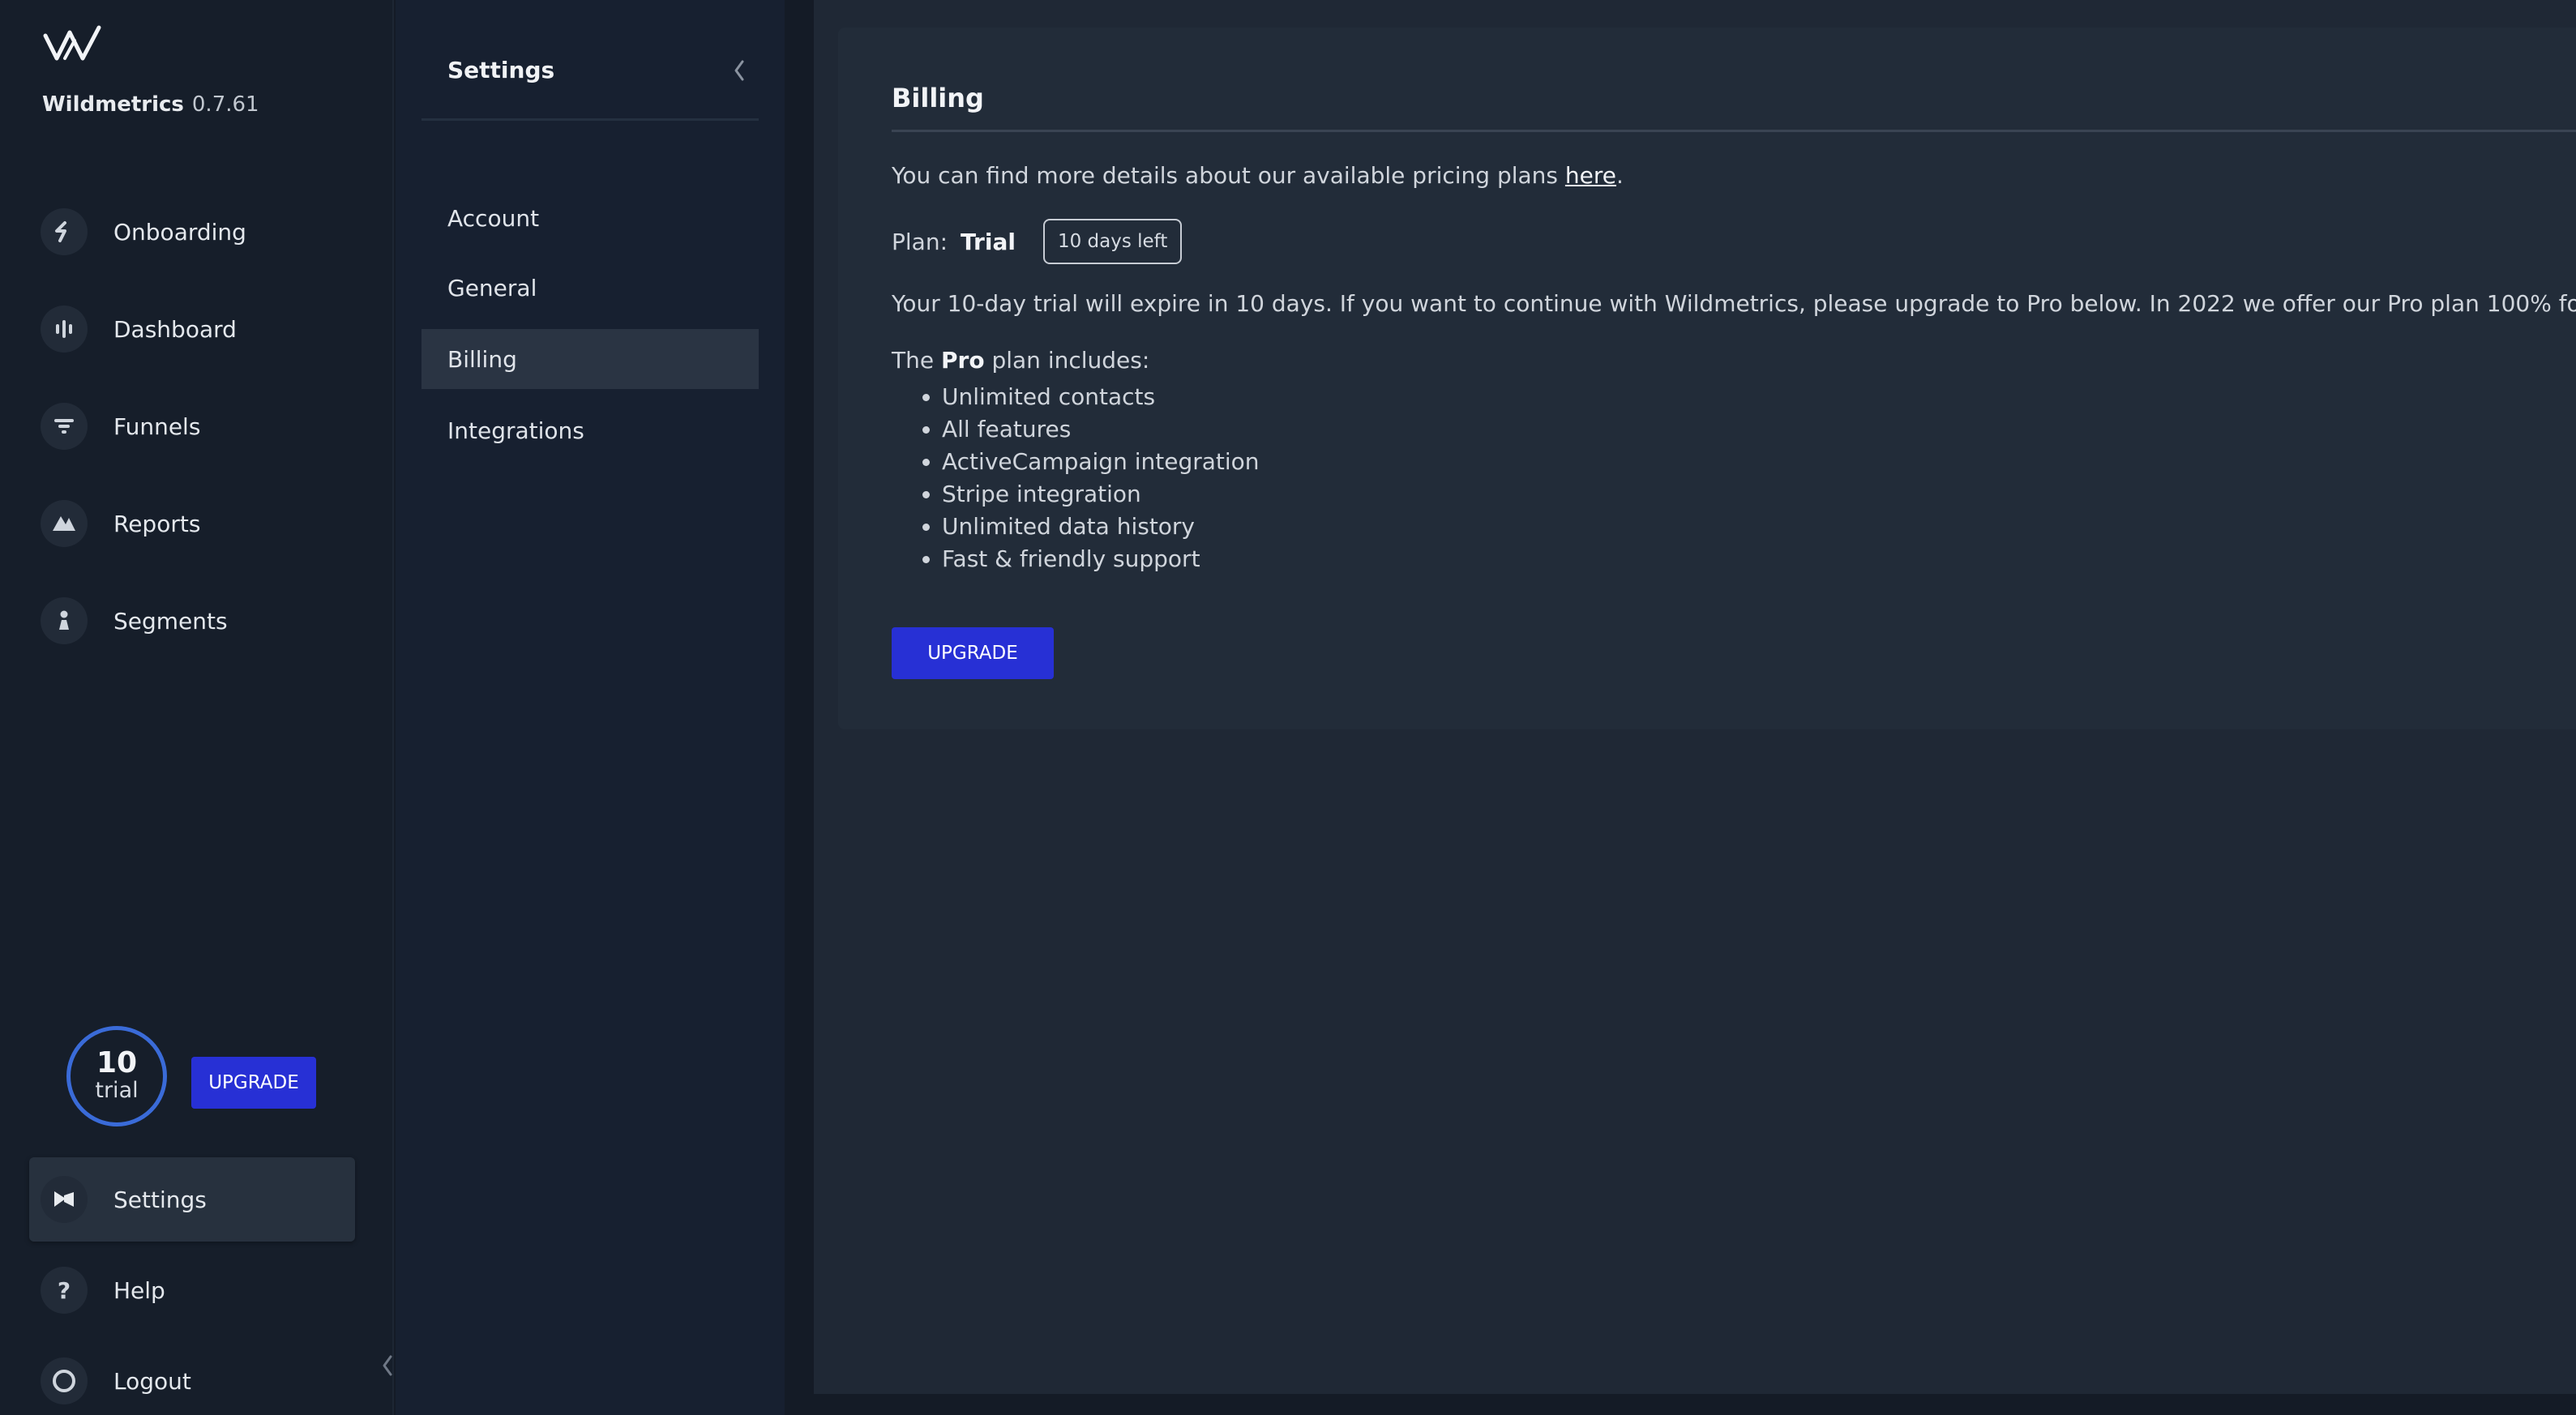 The image size is (2576, 1415). What do you see at coordinates (1067, 360) in the screenshot?
I see `includes-suffix: plan includes:` at bounding box center [1067, 360].